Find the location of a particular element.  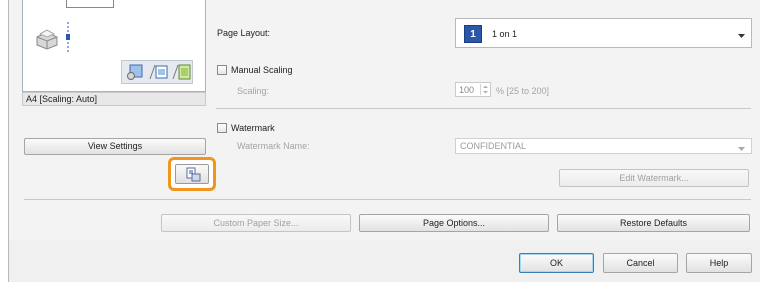

settings-preview-button is located at coordinates (192, 174).